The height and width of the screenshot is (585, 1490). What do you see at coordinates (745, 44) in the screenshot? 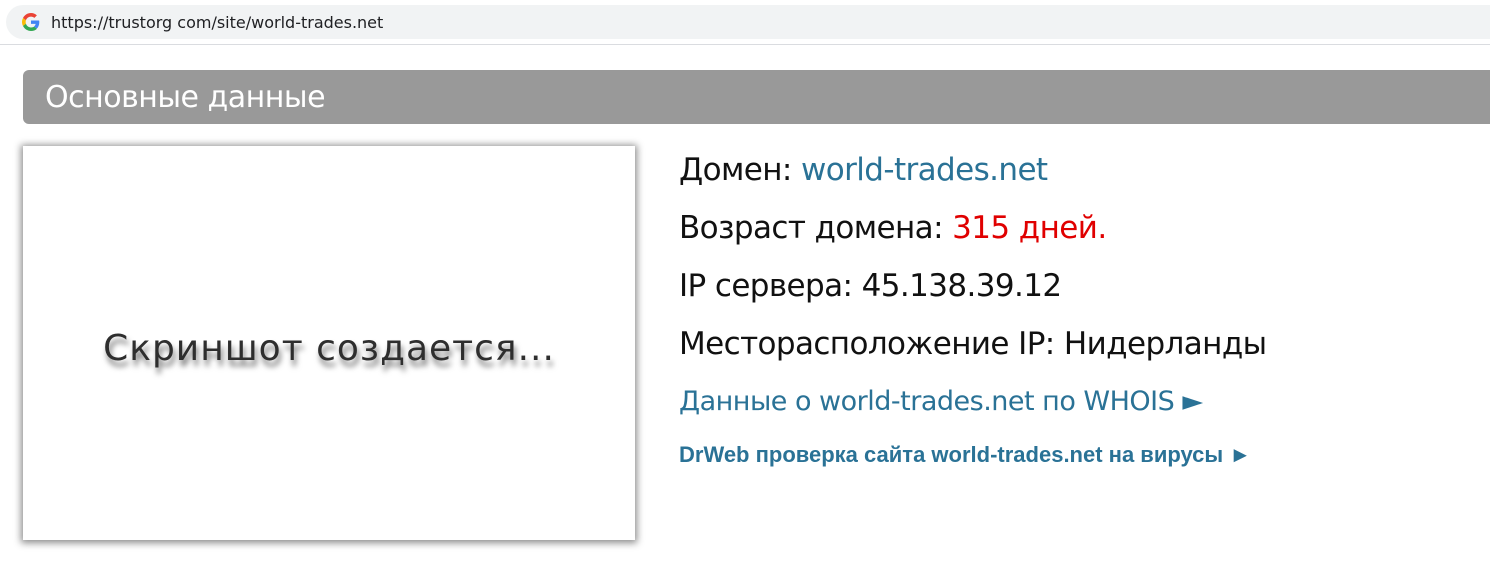
I see `toolbar-divider` at bounding box center [745, 44].